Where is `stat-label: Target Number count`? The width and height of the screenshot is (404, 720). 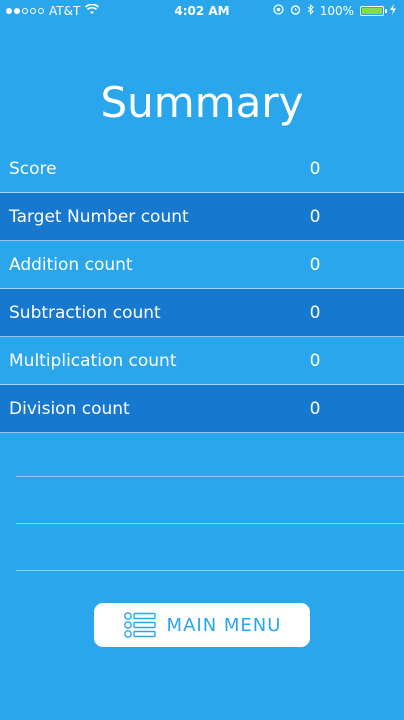
stat-label: Target Number count is located at coordinates (99, 217).